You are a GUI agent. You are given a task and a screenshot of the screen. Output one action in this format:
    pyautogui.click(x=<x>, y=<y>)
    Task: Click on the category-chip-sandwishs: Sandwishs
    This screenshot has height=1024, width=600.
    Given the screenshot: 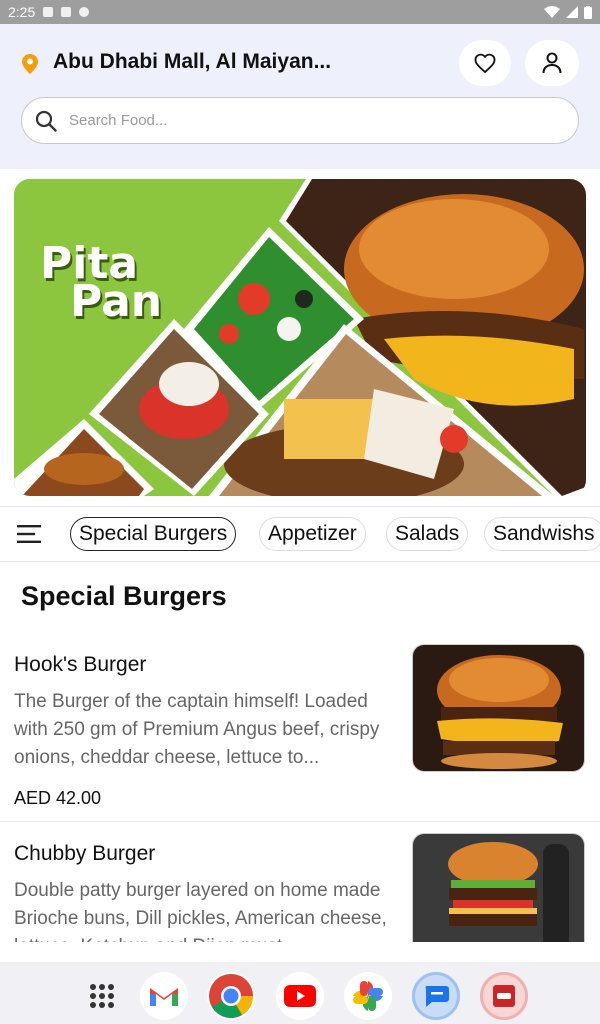 What is the action you would take?
    pyautogui.click(x=542, y=534)
    